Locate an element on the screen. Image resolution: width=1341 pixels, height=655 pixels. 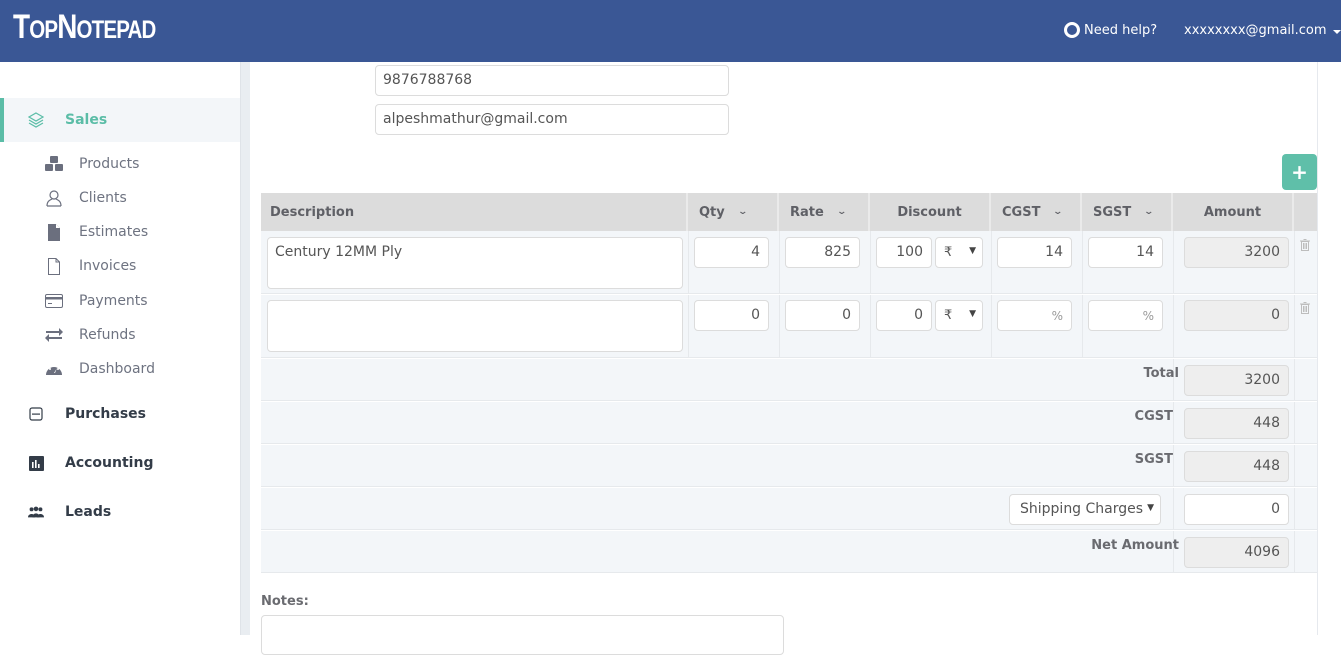
sidebar-item-payments: Payments is located at coordinates (120, 301).